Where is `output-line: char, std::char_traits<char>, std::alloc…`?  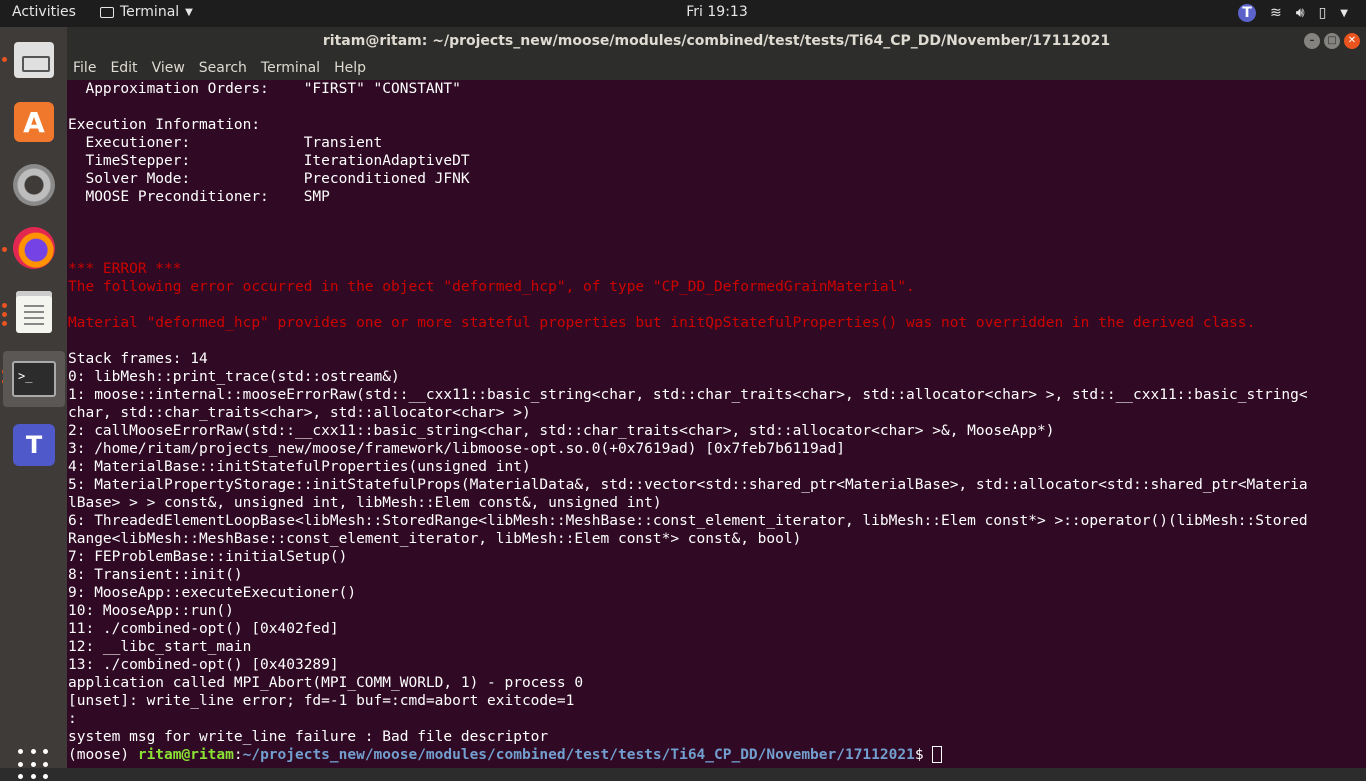 output-line: char, std::char_traits<char>, std::alloc… is located at coordinates (299, 413).